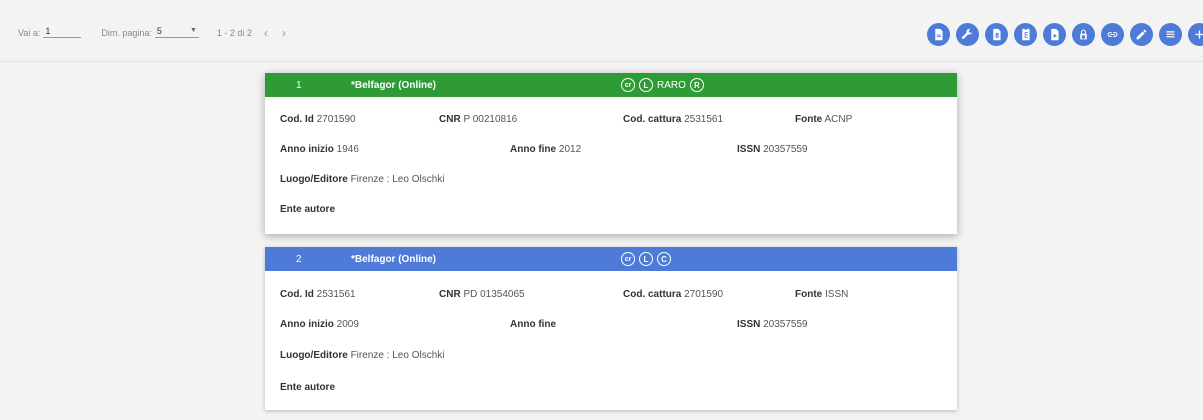 The image size is (1203, 420). Describe the element at coordinates (319, 324) in the screenshot. I see `anno-inizio: Anno inizio 2009` at that location.